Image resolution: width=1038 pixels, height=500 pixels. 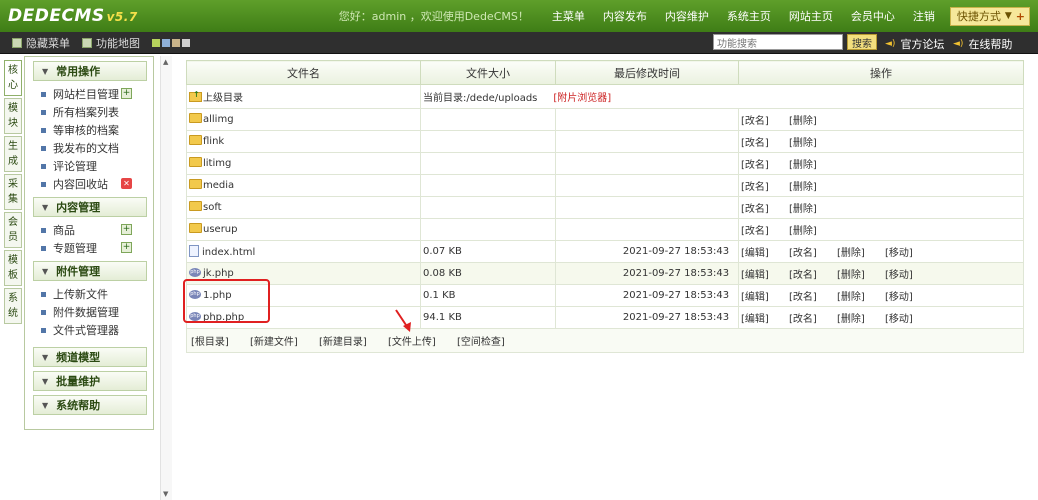 What do you see at coordinates (165, 494) in the screenshot?
I see `scroll-down-icon: ▼` at bounding box center [165, 494].